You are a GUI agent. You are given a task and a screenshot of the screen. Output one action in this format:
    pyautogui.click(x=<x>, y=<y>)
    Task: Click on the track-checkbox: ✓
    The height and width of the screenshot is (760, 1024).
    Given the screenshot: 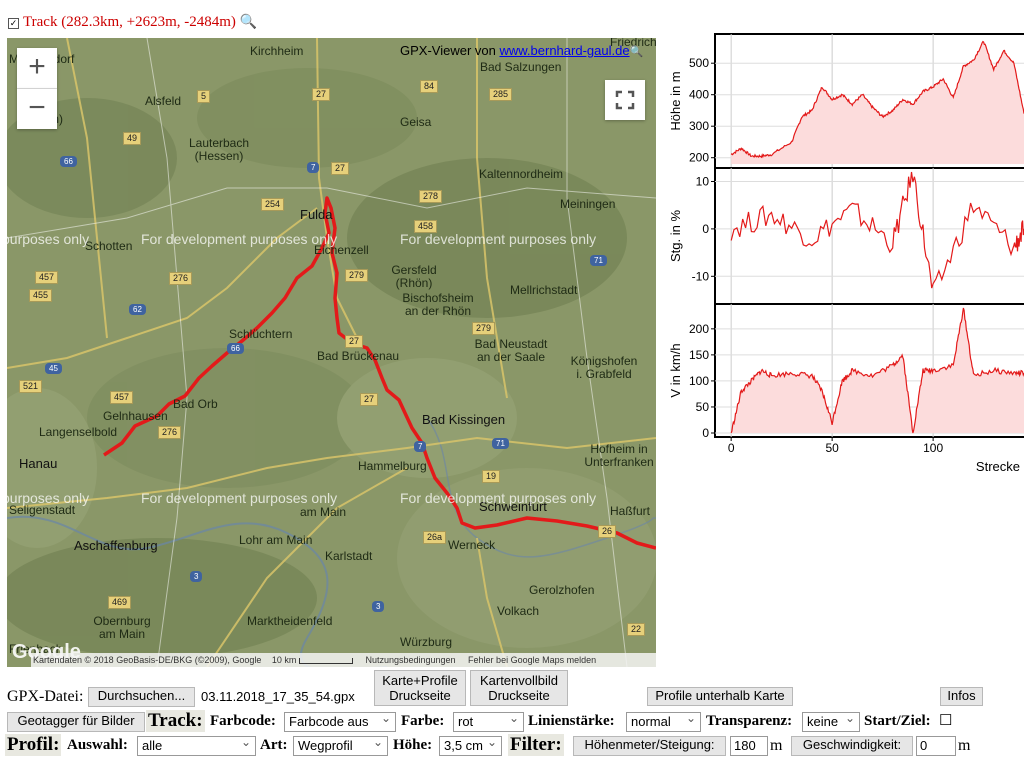 What is the action you would take?
    pyautogui.click(x=13, y=23)
    